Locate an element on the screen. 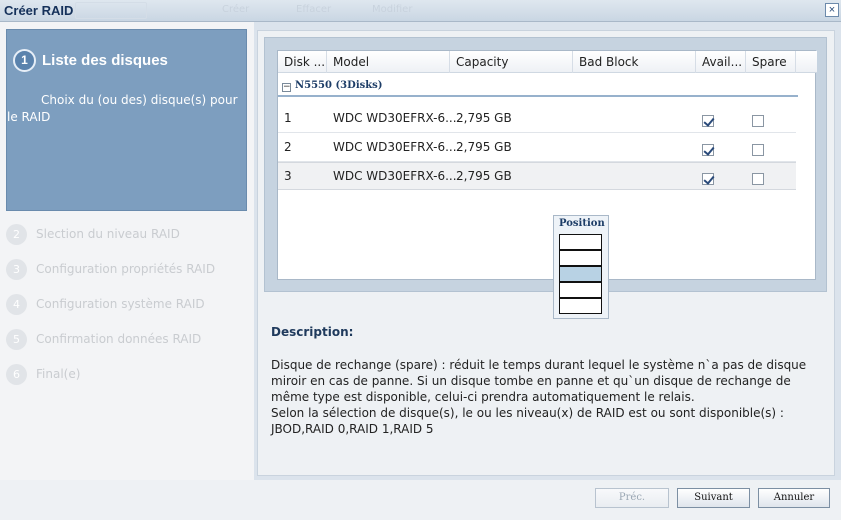 Image resolution: width=841 pixels, height=520 pixels. collapse-icon: − is located at coordinates (286, 87).